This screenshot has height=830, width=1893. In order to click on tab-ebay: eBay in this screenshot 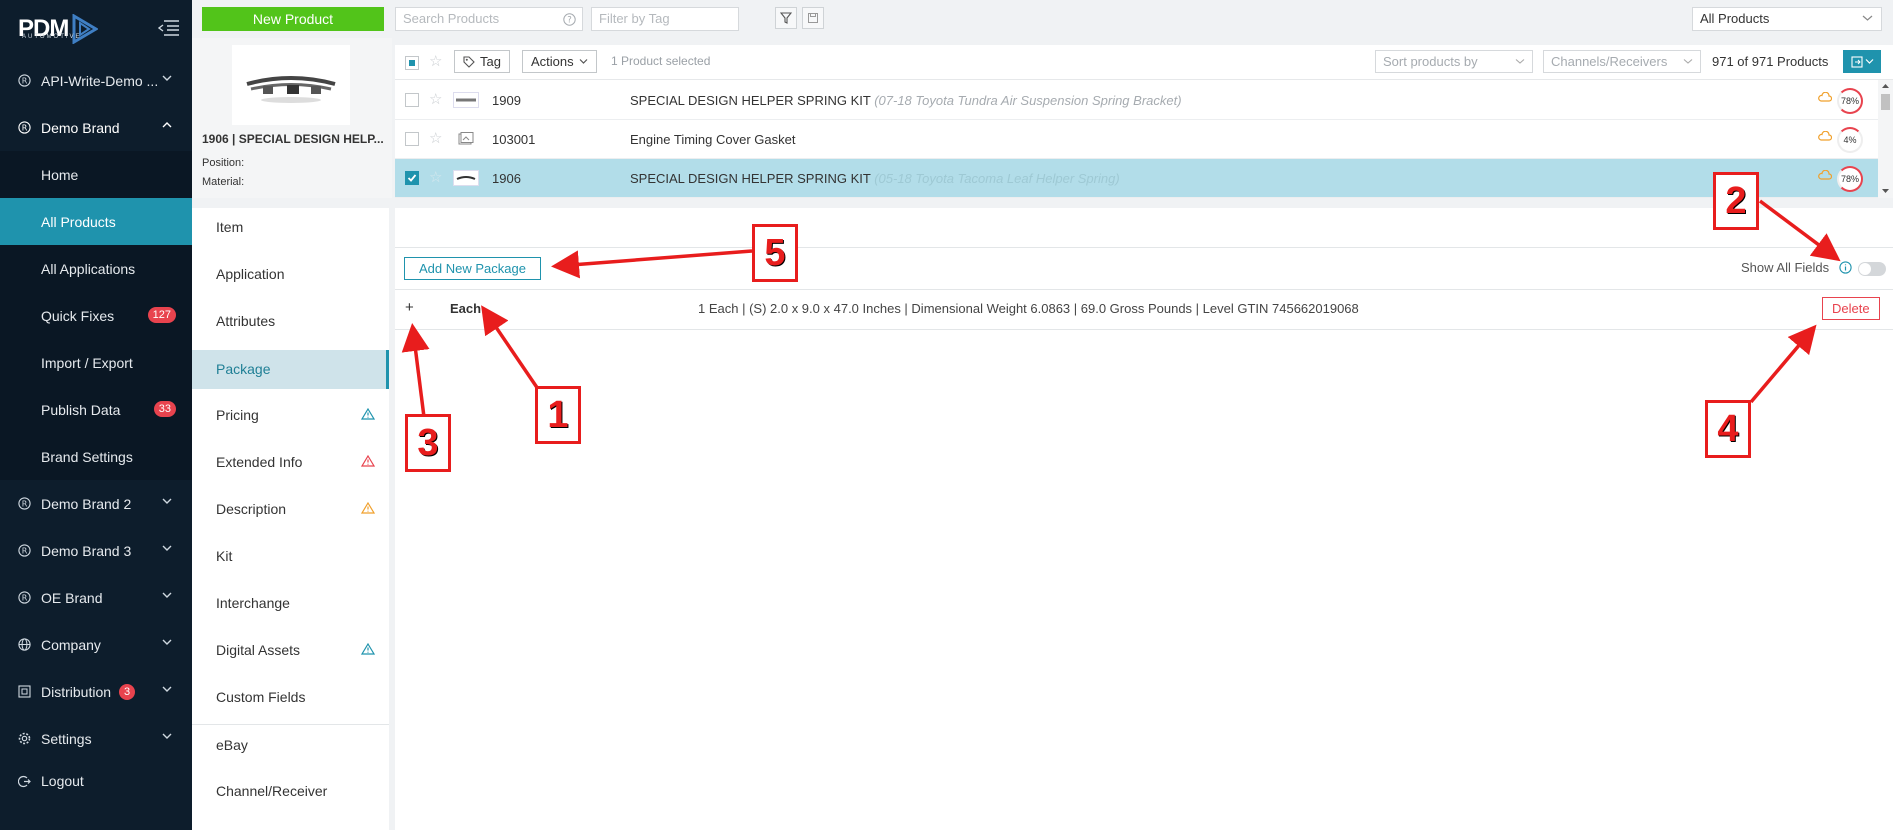, I will do `click(290, 745)`.